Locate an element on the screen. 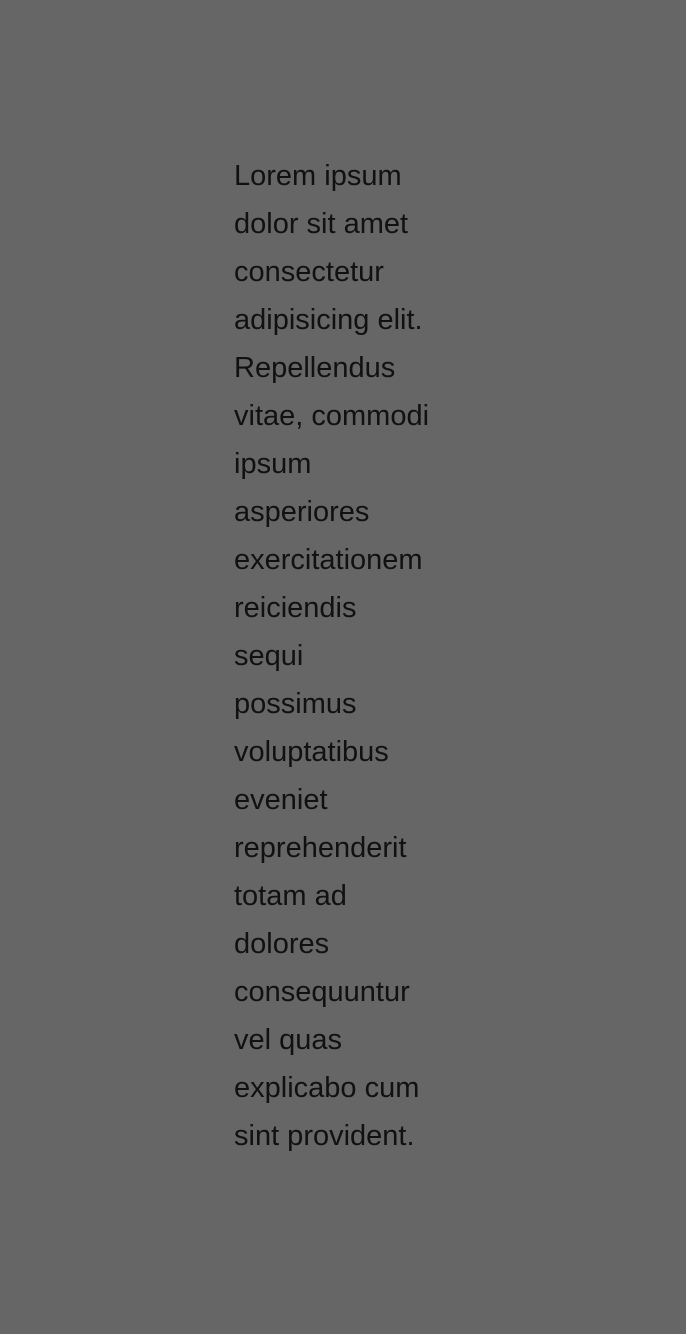 The width and height of the screenshot is (686, 1334). paragraph-line: ipsum is located at coordinates (273, 464).